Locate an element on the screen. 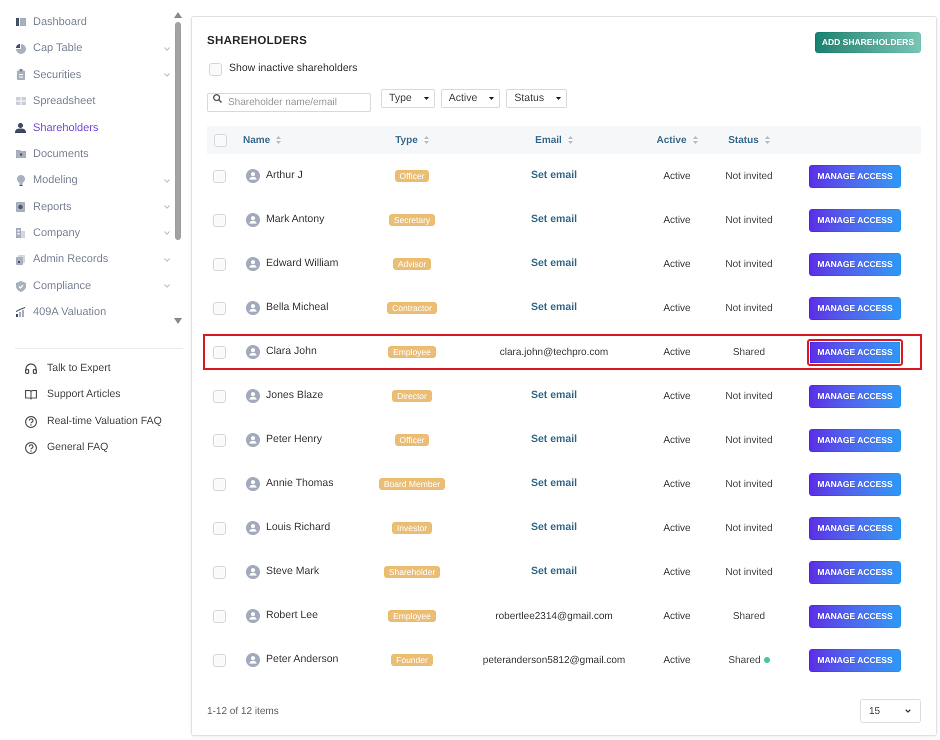 The width and height of the screenshot is (940, 740). sidebar-item: 409A Valuation is located at coordinates (87, 312).